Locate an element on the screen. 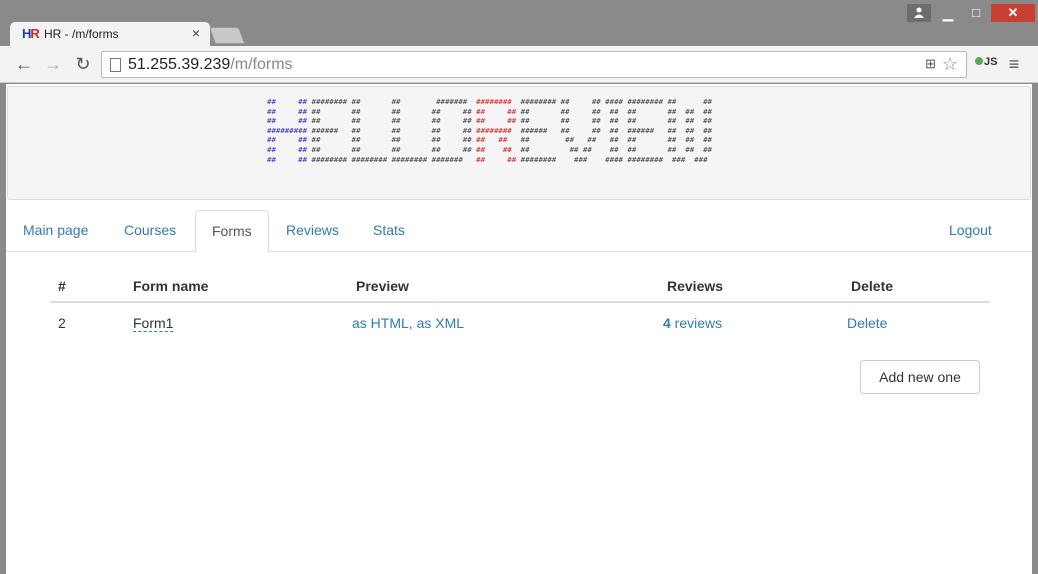  tab-reviews: Reviews is located at coordinates (312, 231).